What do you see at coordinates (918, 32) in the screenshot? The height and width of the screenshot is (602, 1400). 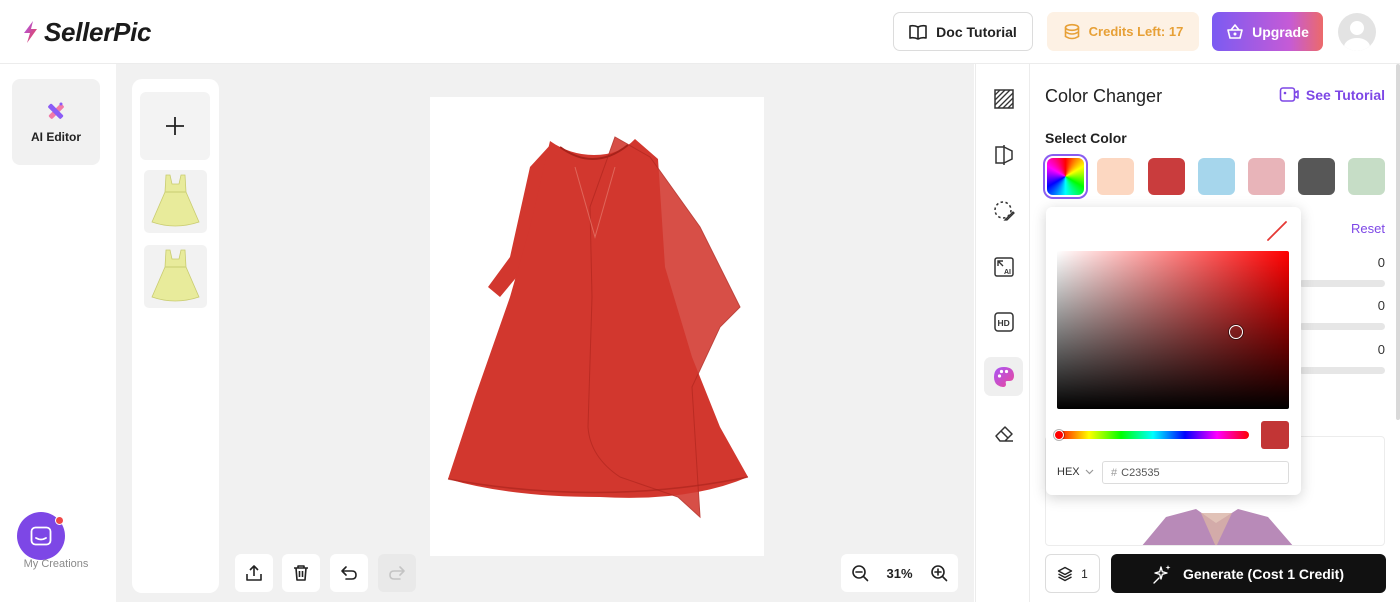 I see `book-icon` at bounding box center [918, 32].